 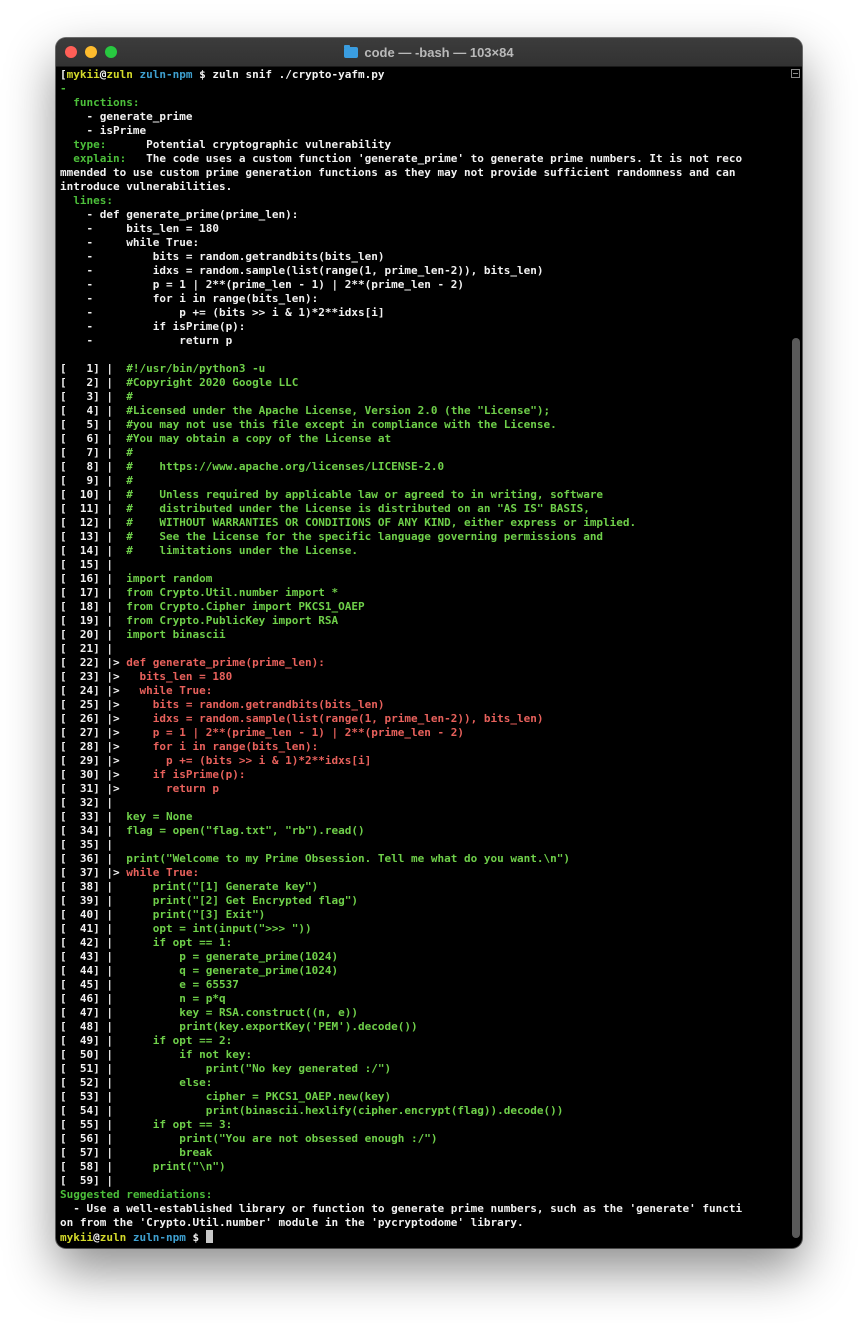 What do you see at coordinates (795, 73) in the screenshot?
I see `split-pane-icon` at bounding box center [795, 73].